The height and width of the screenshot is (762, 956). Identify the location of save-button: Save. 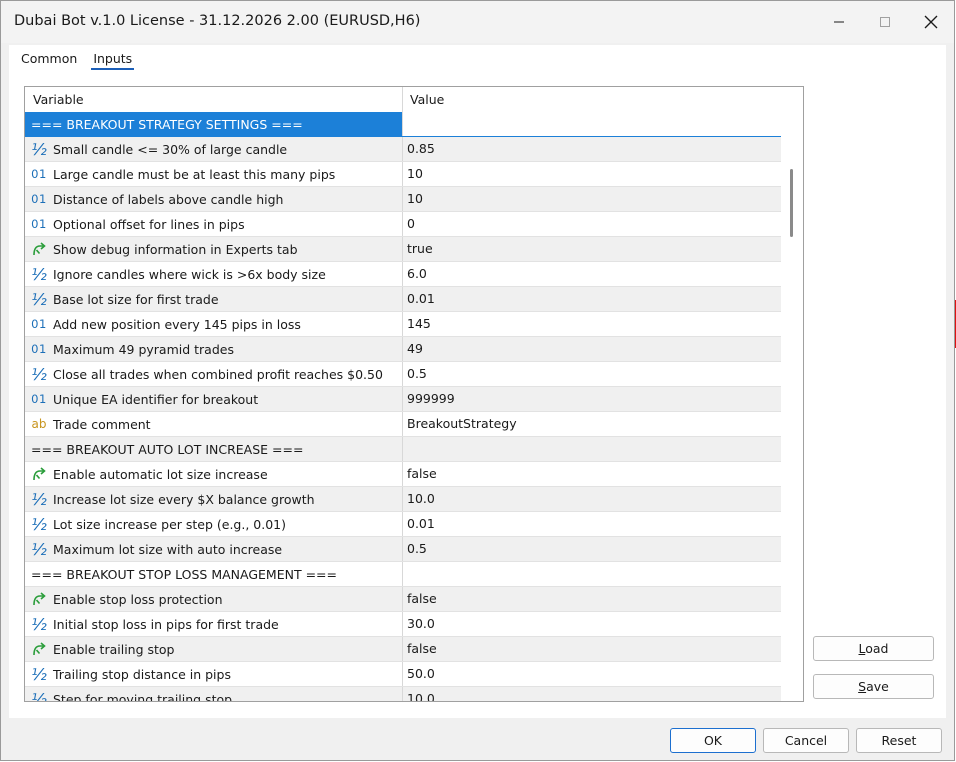
(873, 686).